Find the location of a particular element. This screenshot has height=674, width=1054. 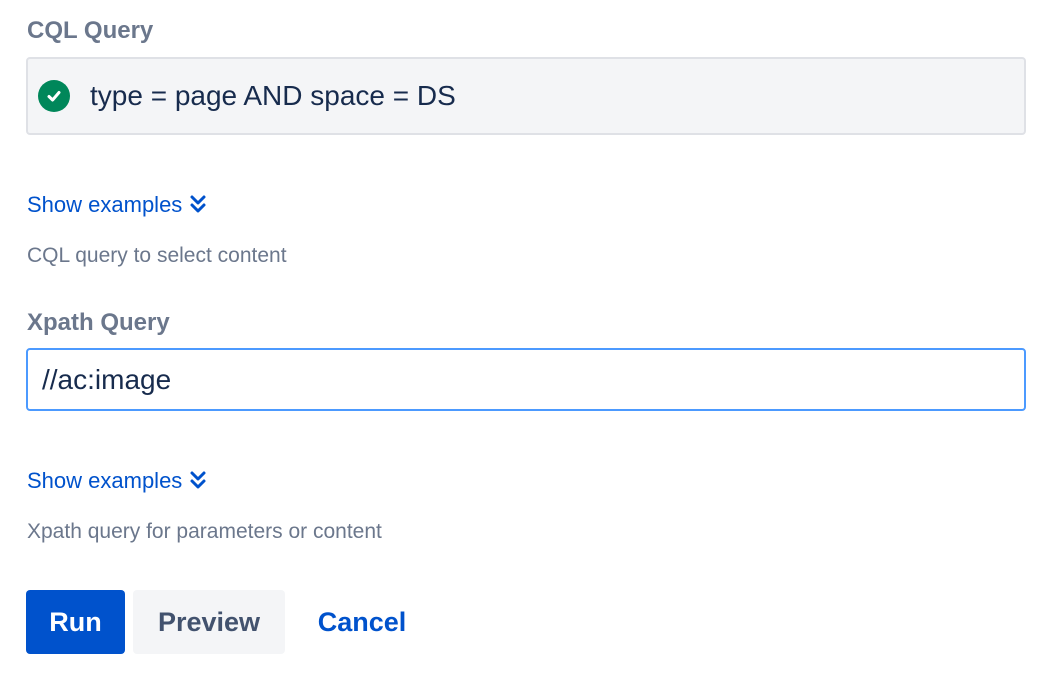

xpath-helper-text: Xpath query for parameters or content is located at coordinates (204, 531).